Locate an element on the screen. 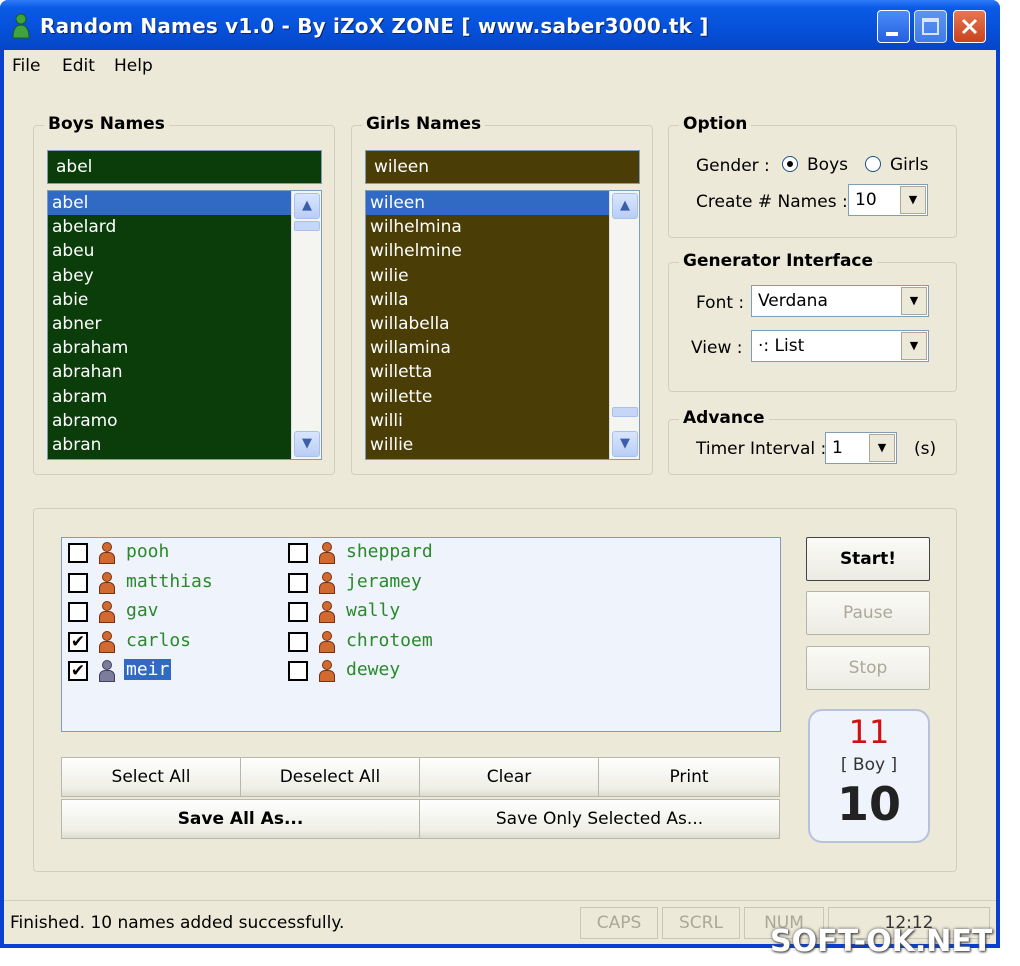 This screenshot has width=1020, height=966. boys-list-item: abner is located at coordinates (169, 324).